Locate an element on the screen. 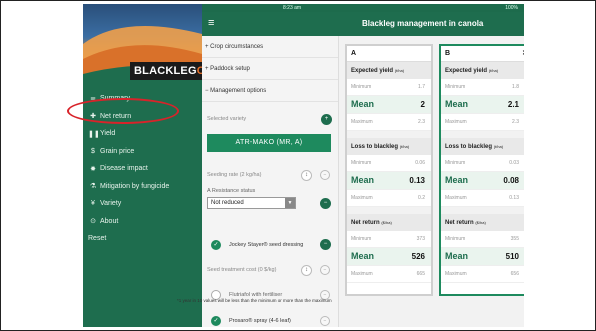  yield-min-row: Minimum 1.7 is located at coordinates (389, 87).